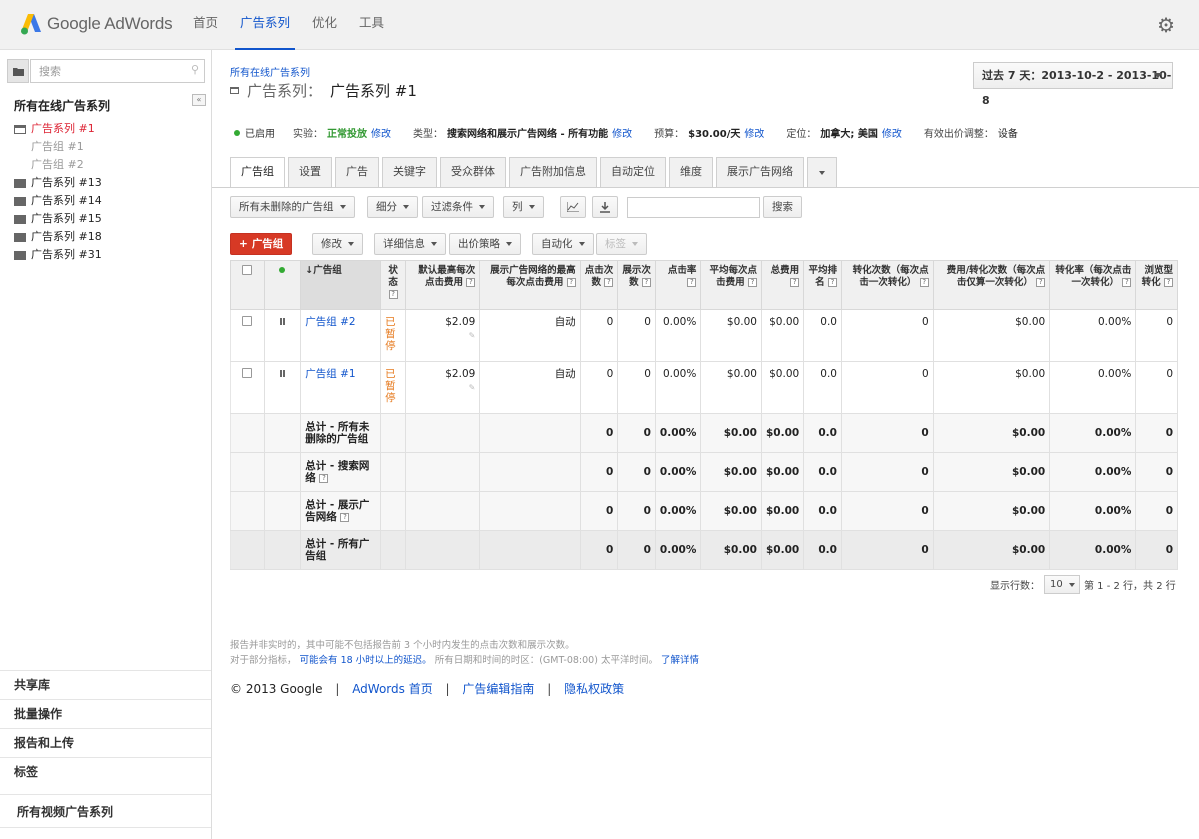 This screenshot has height=839, width=1199. What do you see at coordinates (381, 132) in the screenshot?
I see `edit-experiment-link: 修改` at bounding box center [381, 132].